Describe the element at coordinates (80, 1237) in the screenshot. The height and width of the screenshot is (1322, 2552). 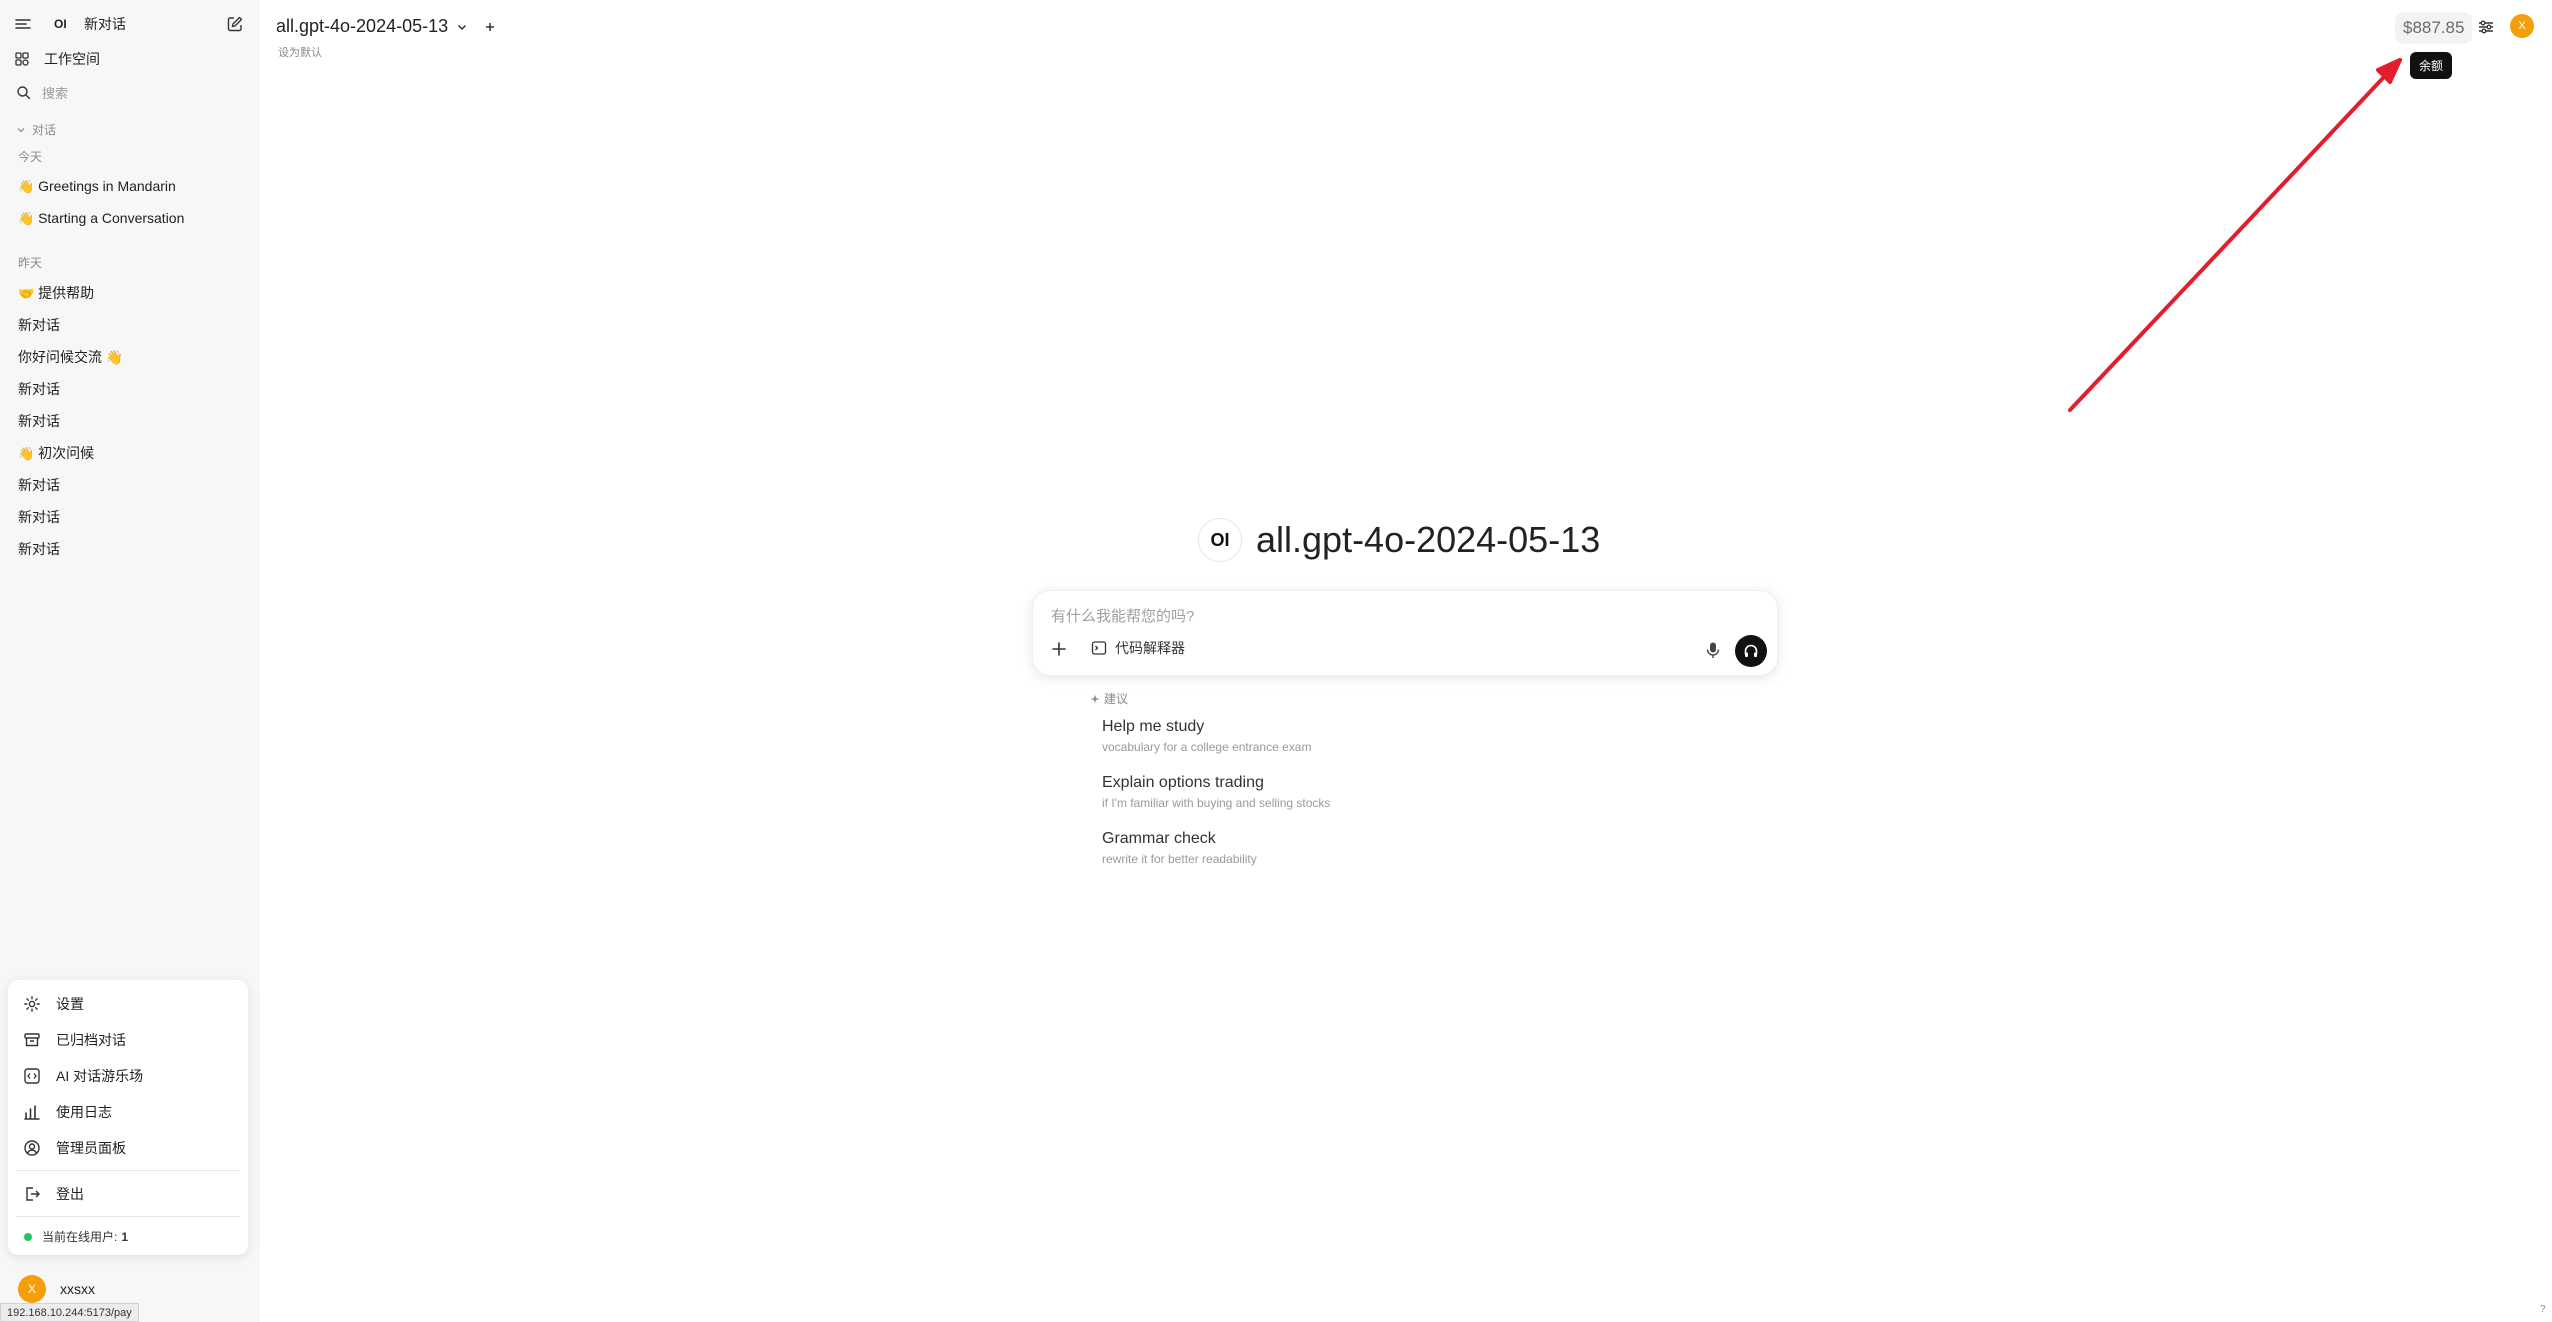
I see `online-users-label: 当前在线用户:` at that location.